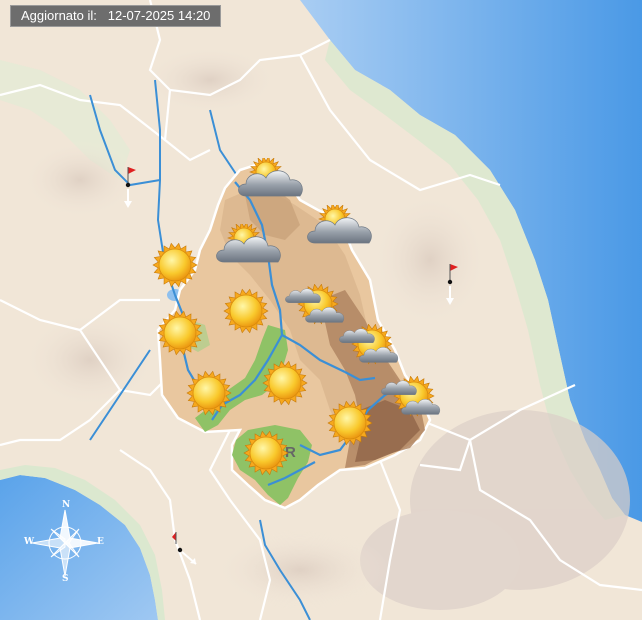  What do you see at coordinates (29, 542) in the screenshot?
I see `compass-west: W` at bounding box center [29, 542].